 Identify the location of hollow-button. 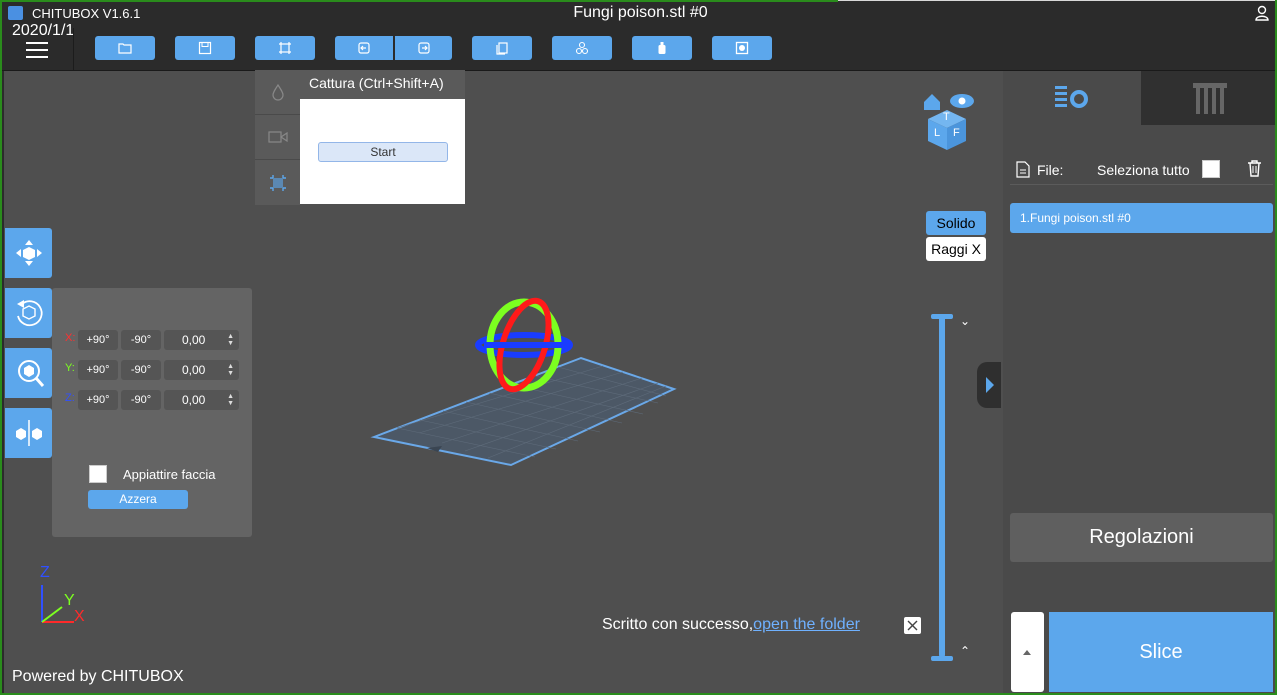
(662, 48).